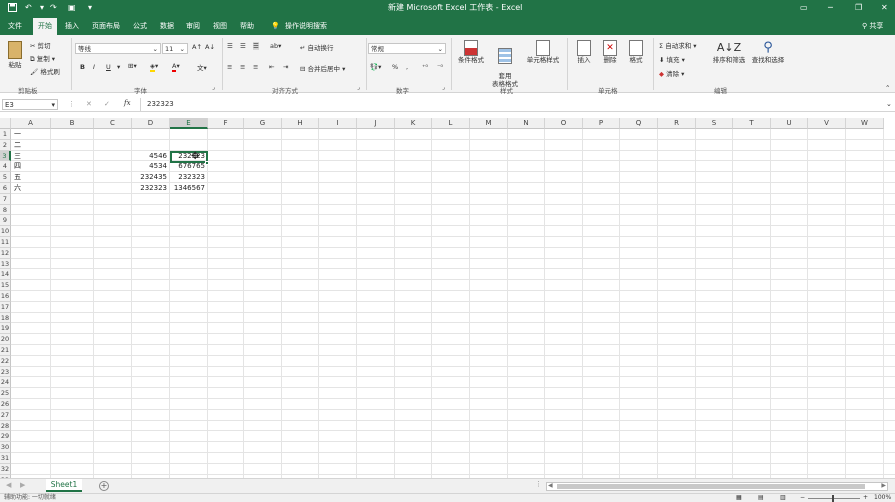 The width and height of the screenshot is (895, 502). I want to click on row-header-11: 11, so click(5, 242).